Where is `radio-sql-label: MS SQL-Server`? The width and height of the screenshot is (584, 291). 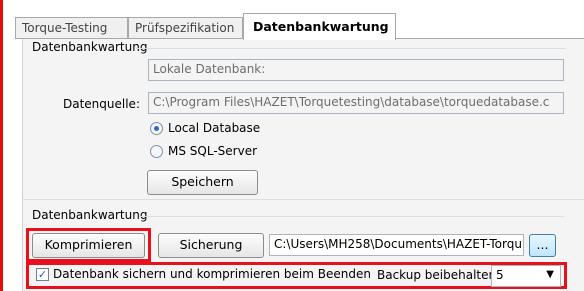 radio-sql-label: MS SQL-Server is located at coordinates (213, 151).